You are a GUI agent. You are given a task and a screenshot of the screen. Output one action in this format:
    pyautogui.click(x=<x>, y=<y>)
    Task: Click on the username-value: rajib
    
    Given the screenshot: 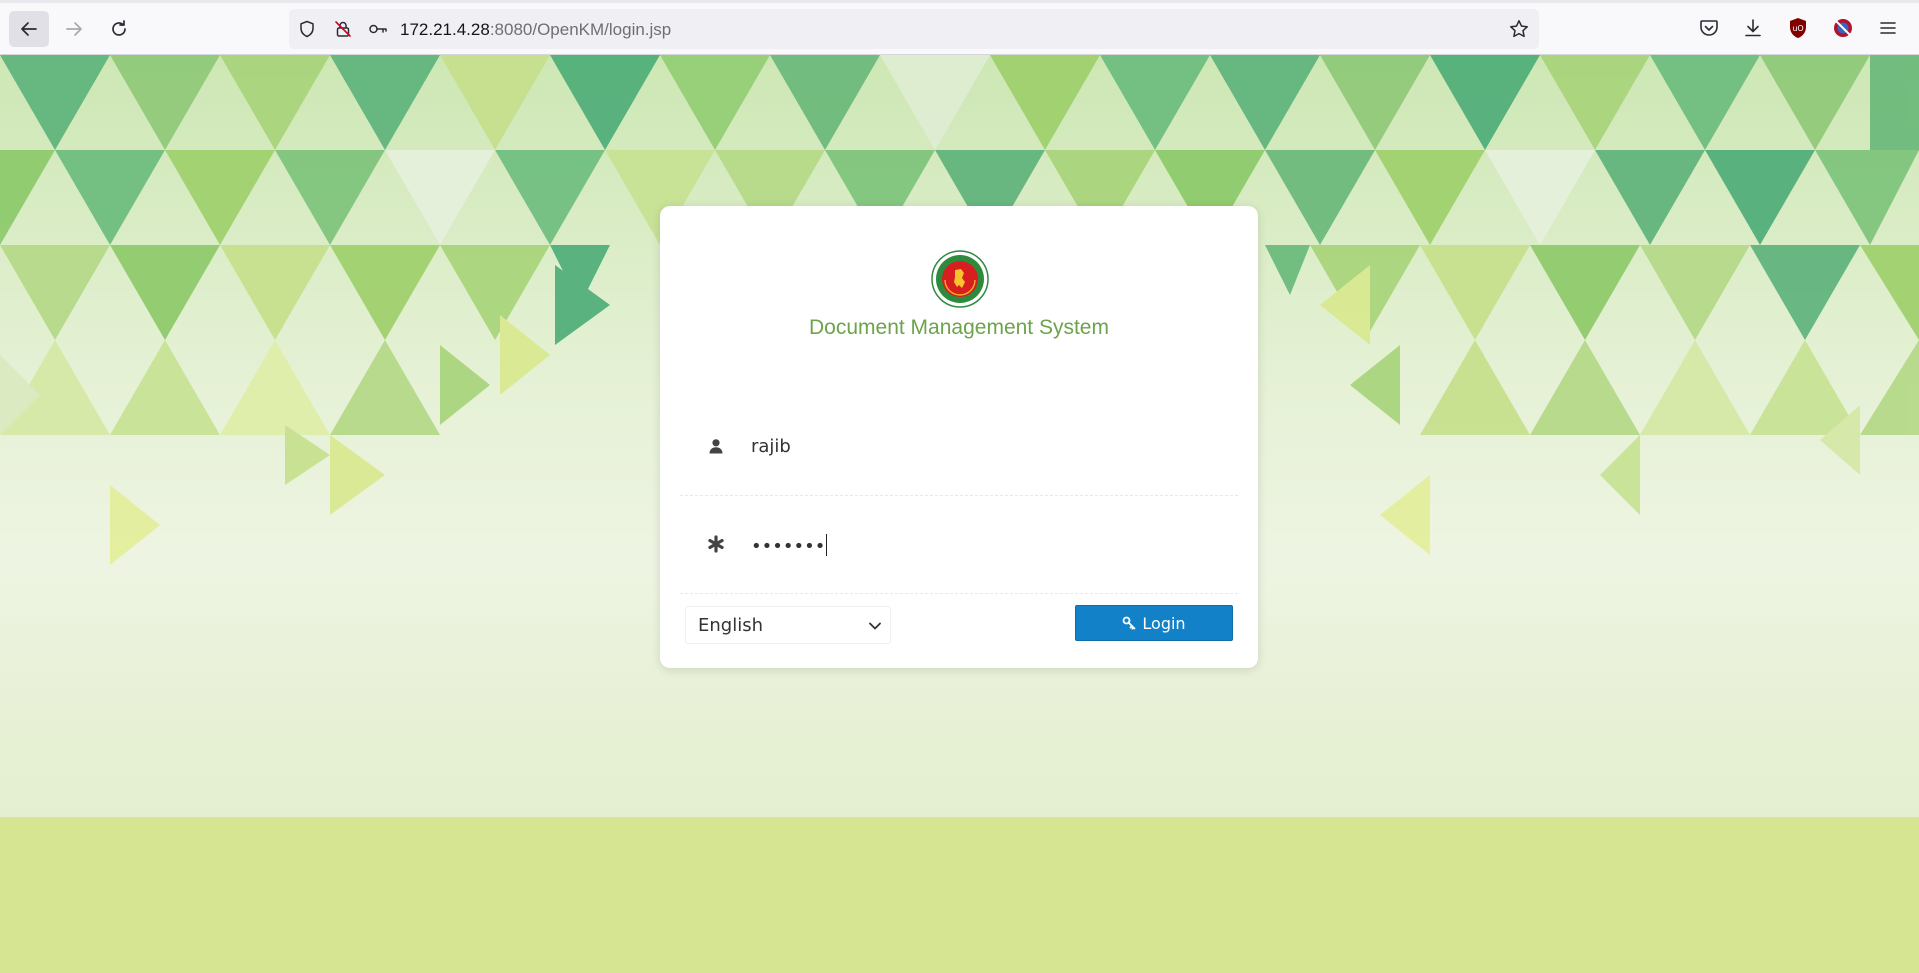 What is the action you would take?
    pyautogui.click(x=771, y=446)
    